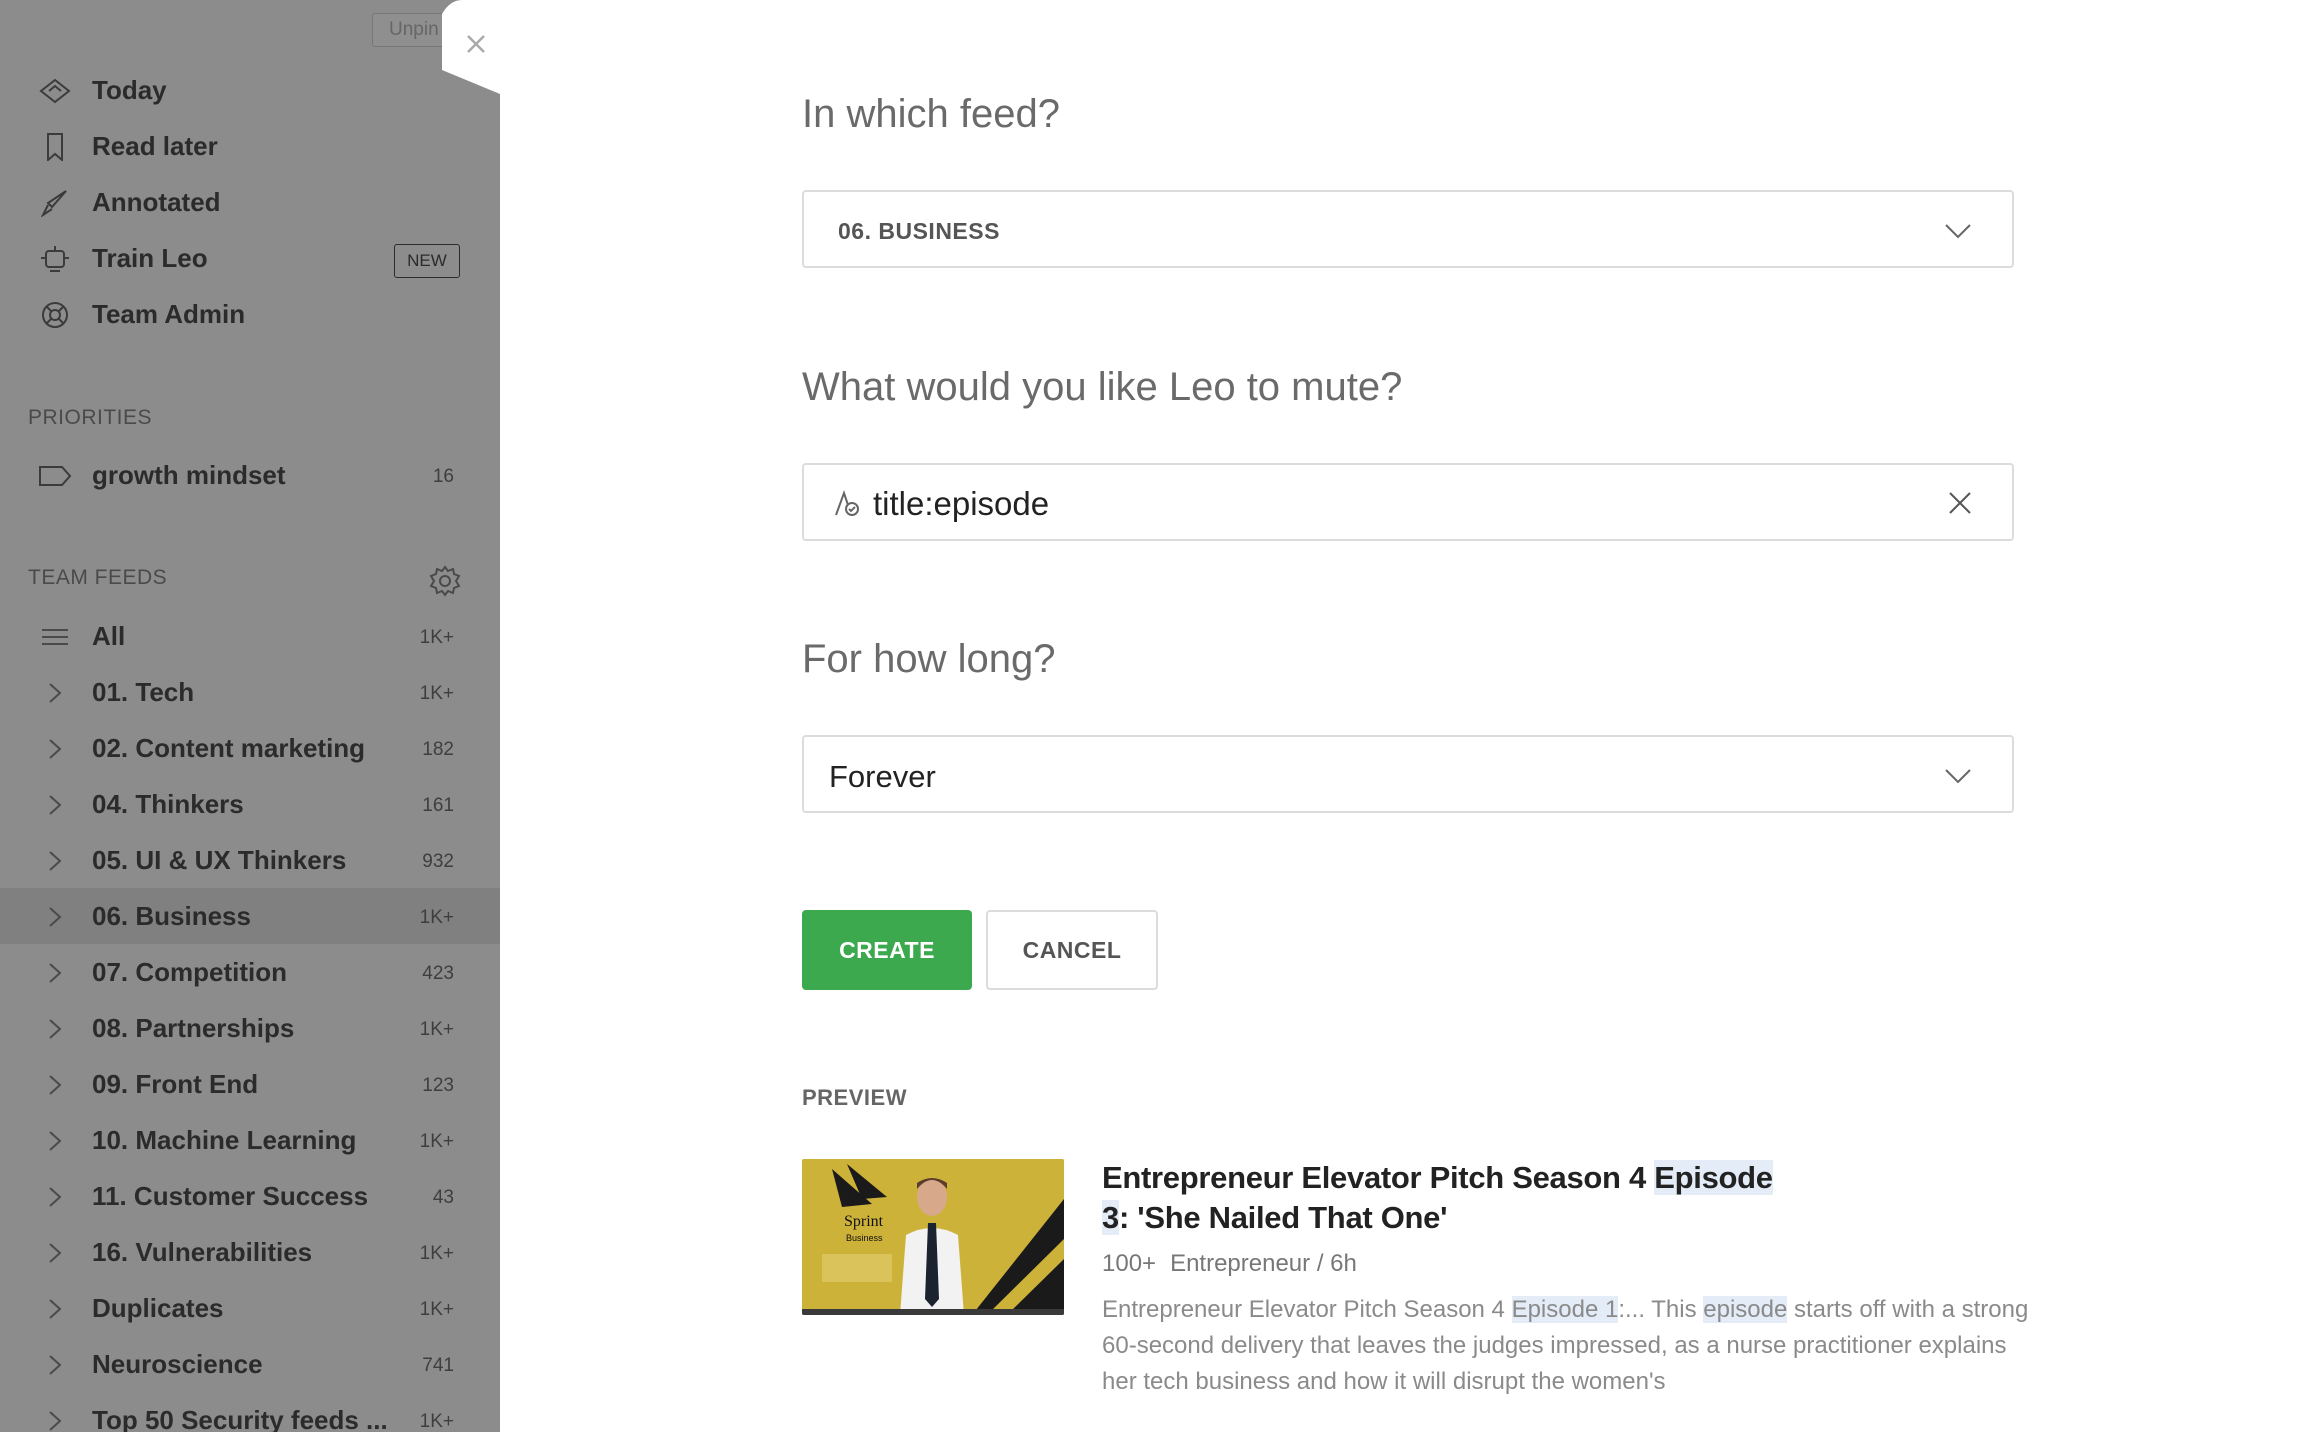  What do you see at coordinates (250, 91) in the screenshot?
I see `nav-item-today: Today` at bounding box center [250, 91].